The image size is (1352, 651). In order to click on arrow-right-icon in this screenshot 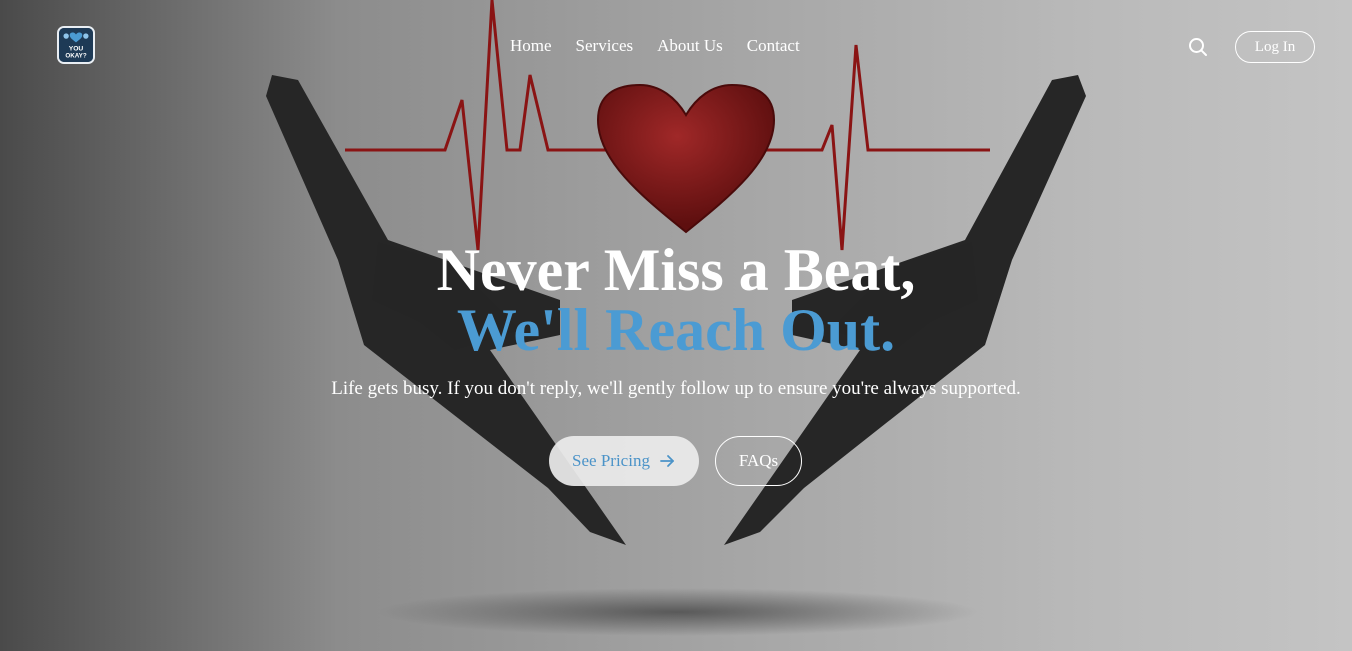, I will do `click(667, 461)`.